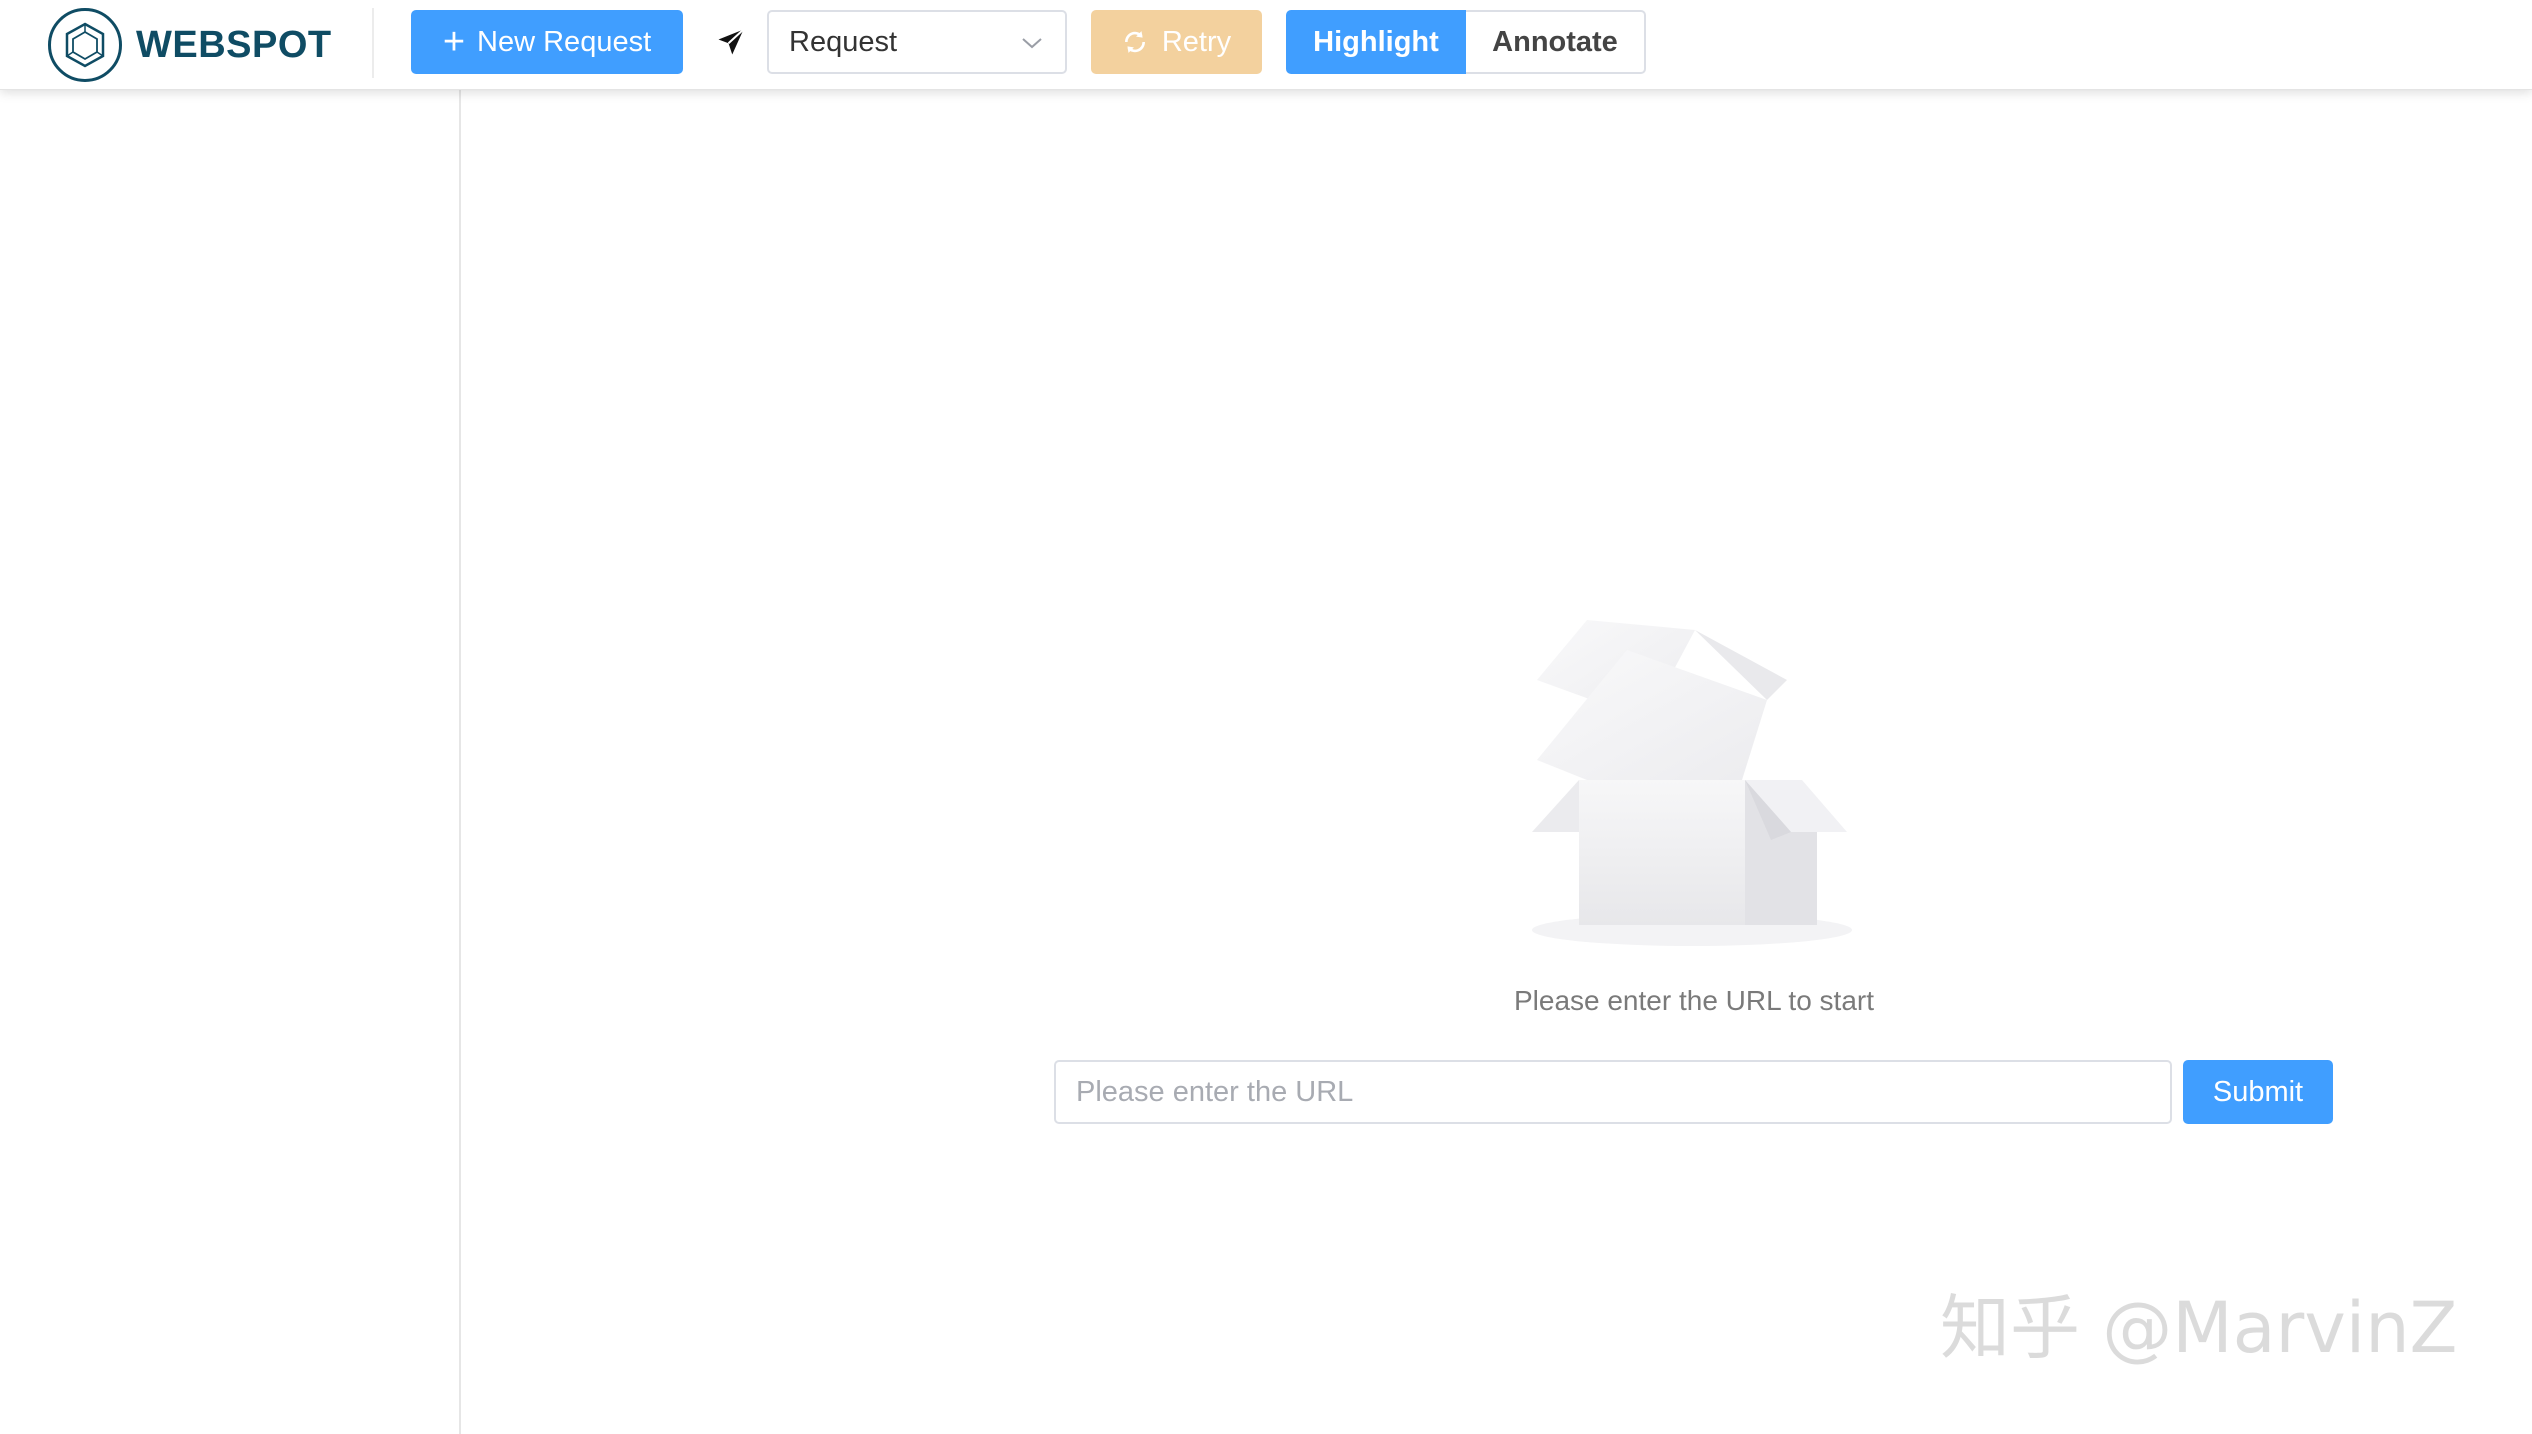 This screenshot has height=1434, width=2532. Describe the element at coordinates (731, 41) in the screenshot. I see `paper-plane-icon` at that location.